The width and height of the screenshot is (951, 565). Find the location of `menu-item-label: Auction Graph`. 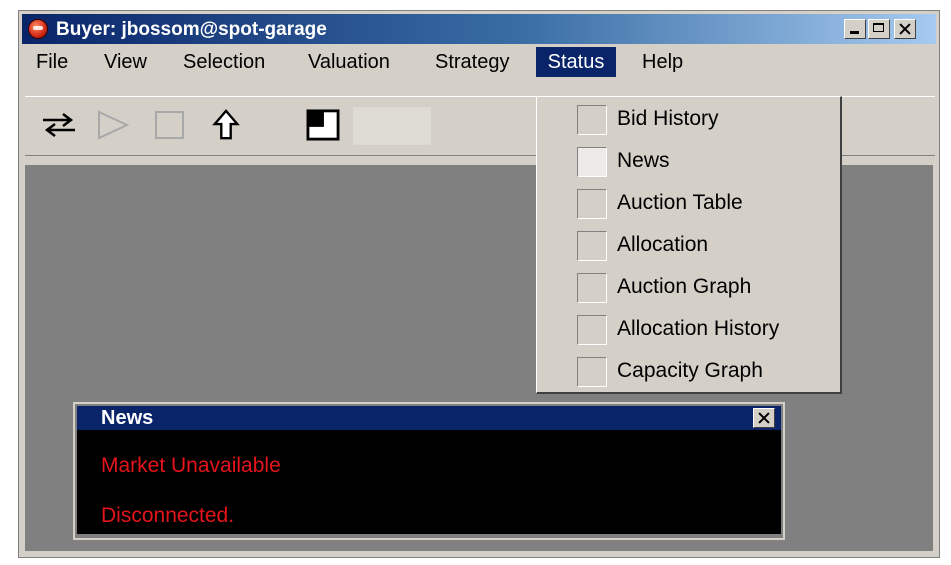

menu-item-label: Auction Graph is located at coordinates (684, 286).